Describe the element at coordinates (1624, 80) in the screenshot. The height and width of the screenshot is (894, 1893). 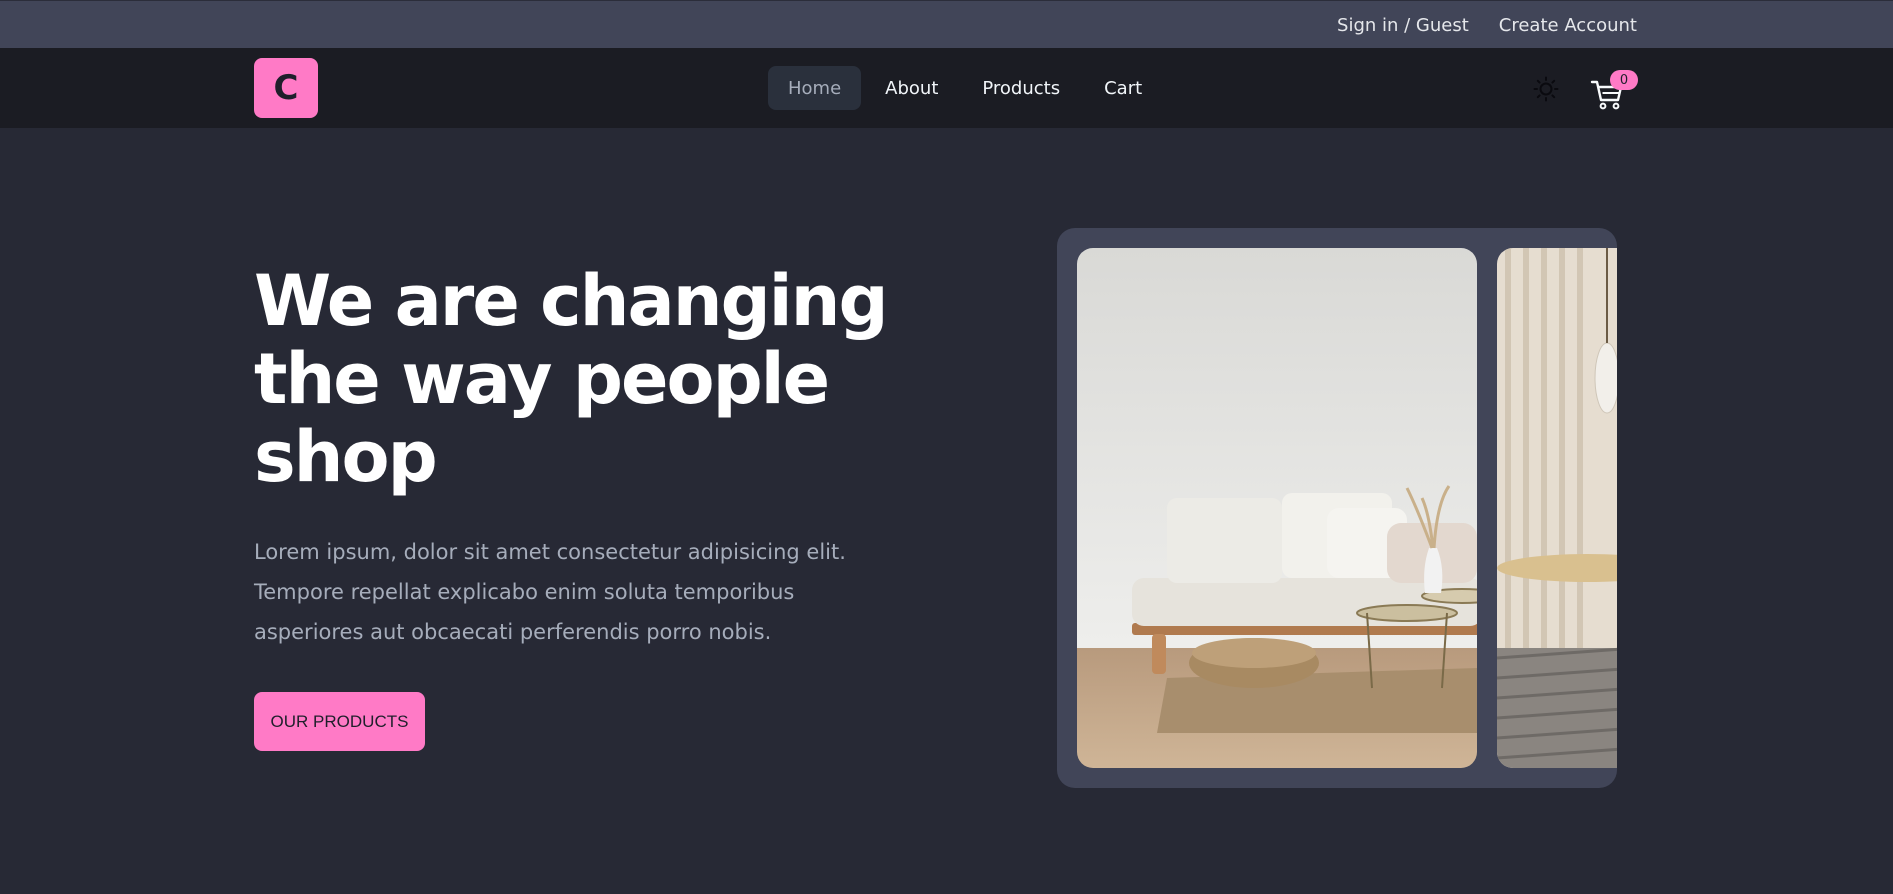
I see `cart-count-badge: 0` at that location.